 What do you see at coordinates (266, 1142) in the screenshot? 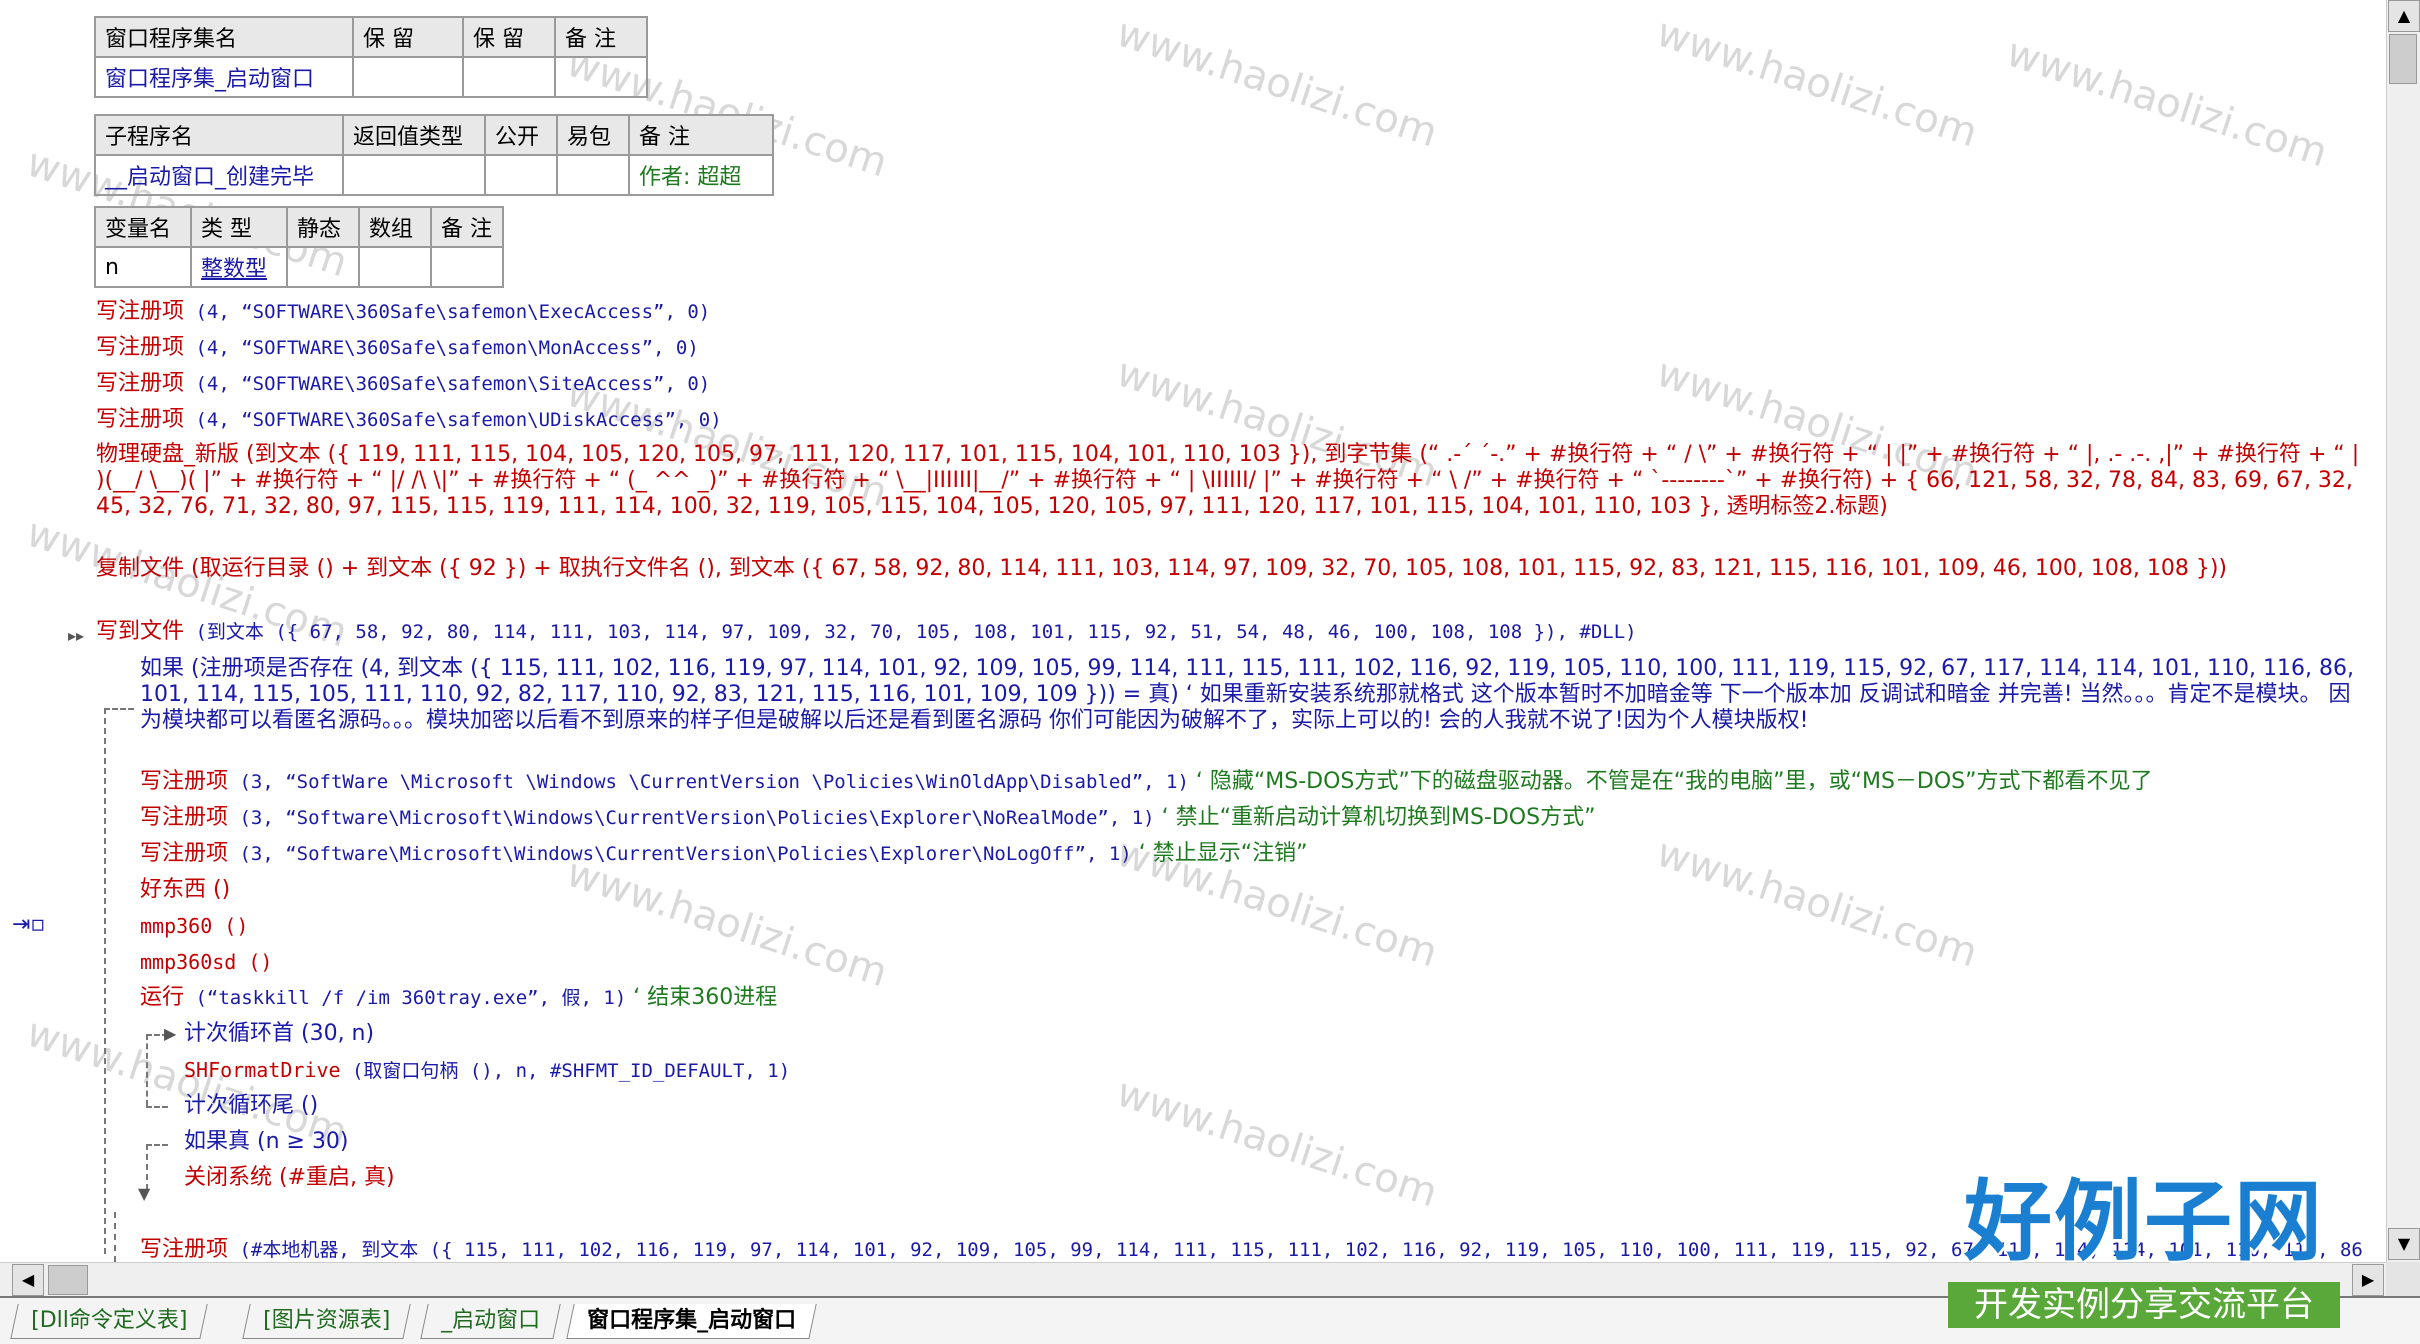
I see `if-true-statement: 如果真 (n ≥ 30)` at bounding box center [266, 1142].